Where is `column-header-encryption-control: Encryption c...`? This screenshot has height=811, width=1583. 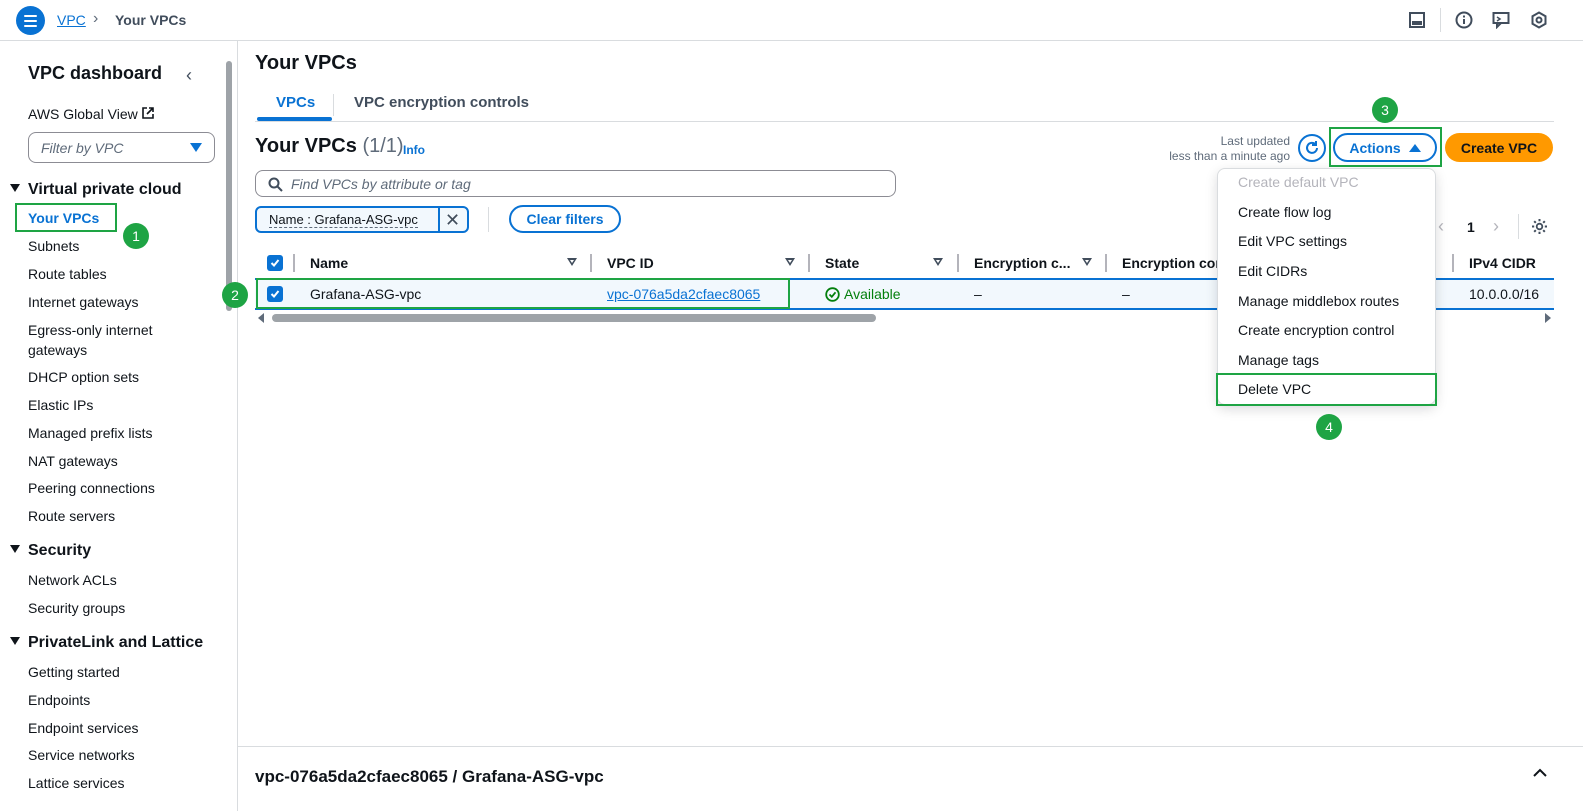
column-header-encryption-control: Encryption c... is located at coordinates (1022, 263).